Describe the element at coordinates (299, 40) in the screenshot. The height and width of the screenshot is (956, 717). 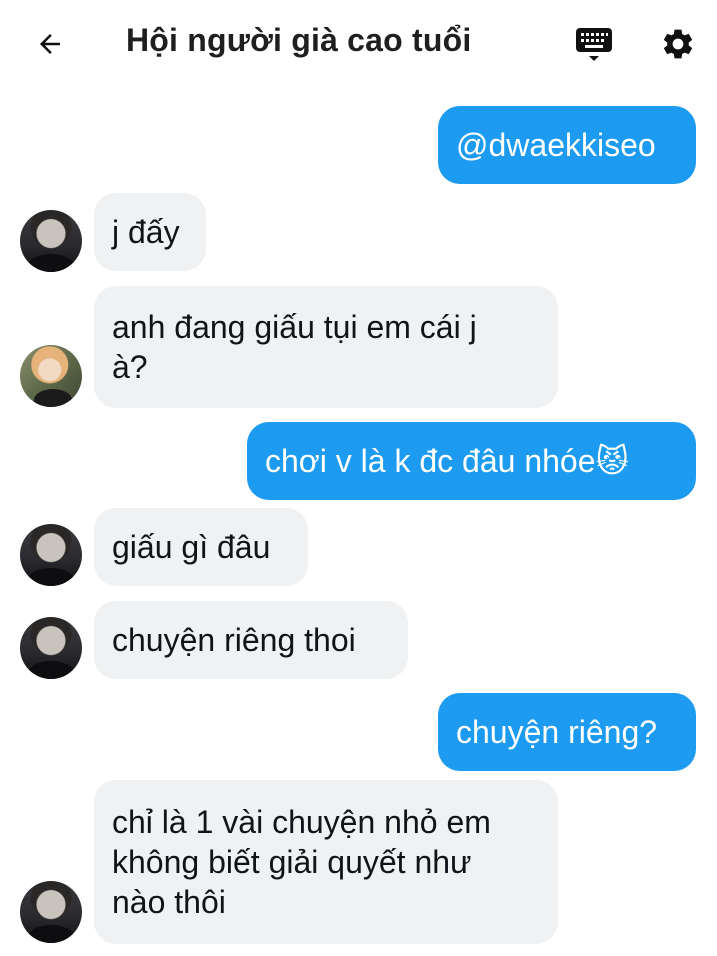
I see `conversation-title: Hội người già cao tuổi` at that location.